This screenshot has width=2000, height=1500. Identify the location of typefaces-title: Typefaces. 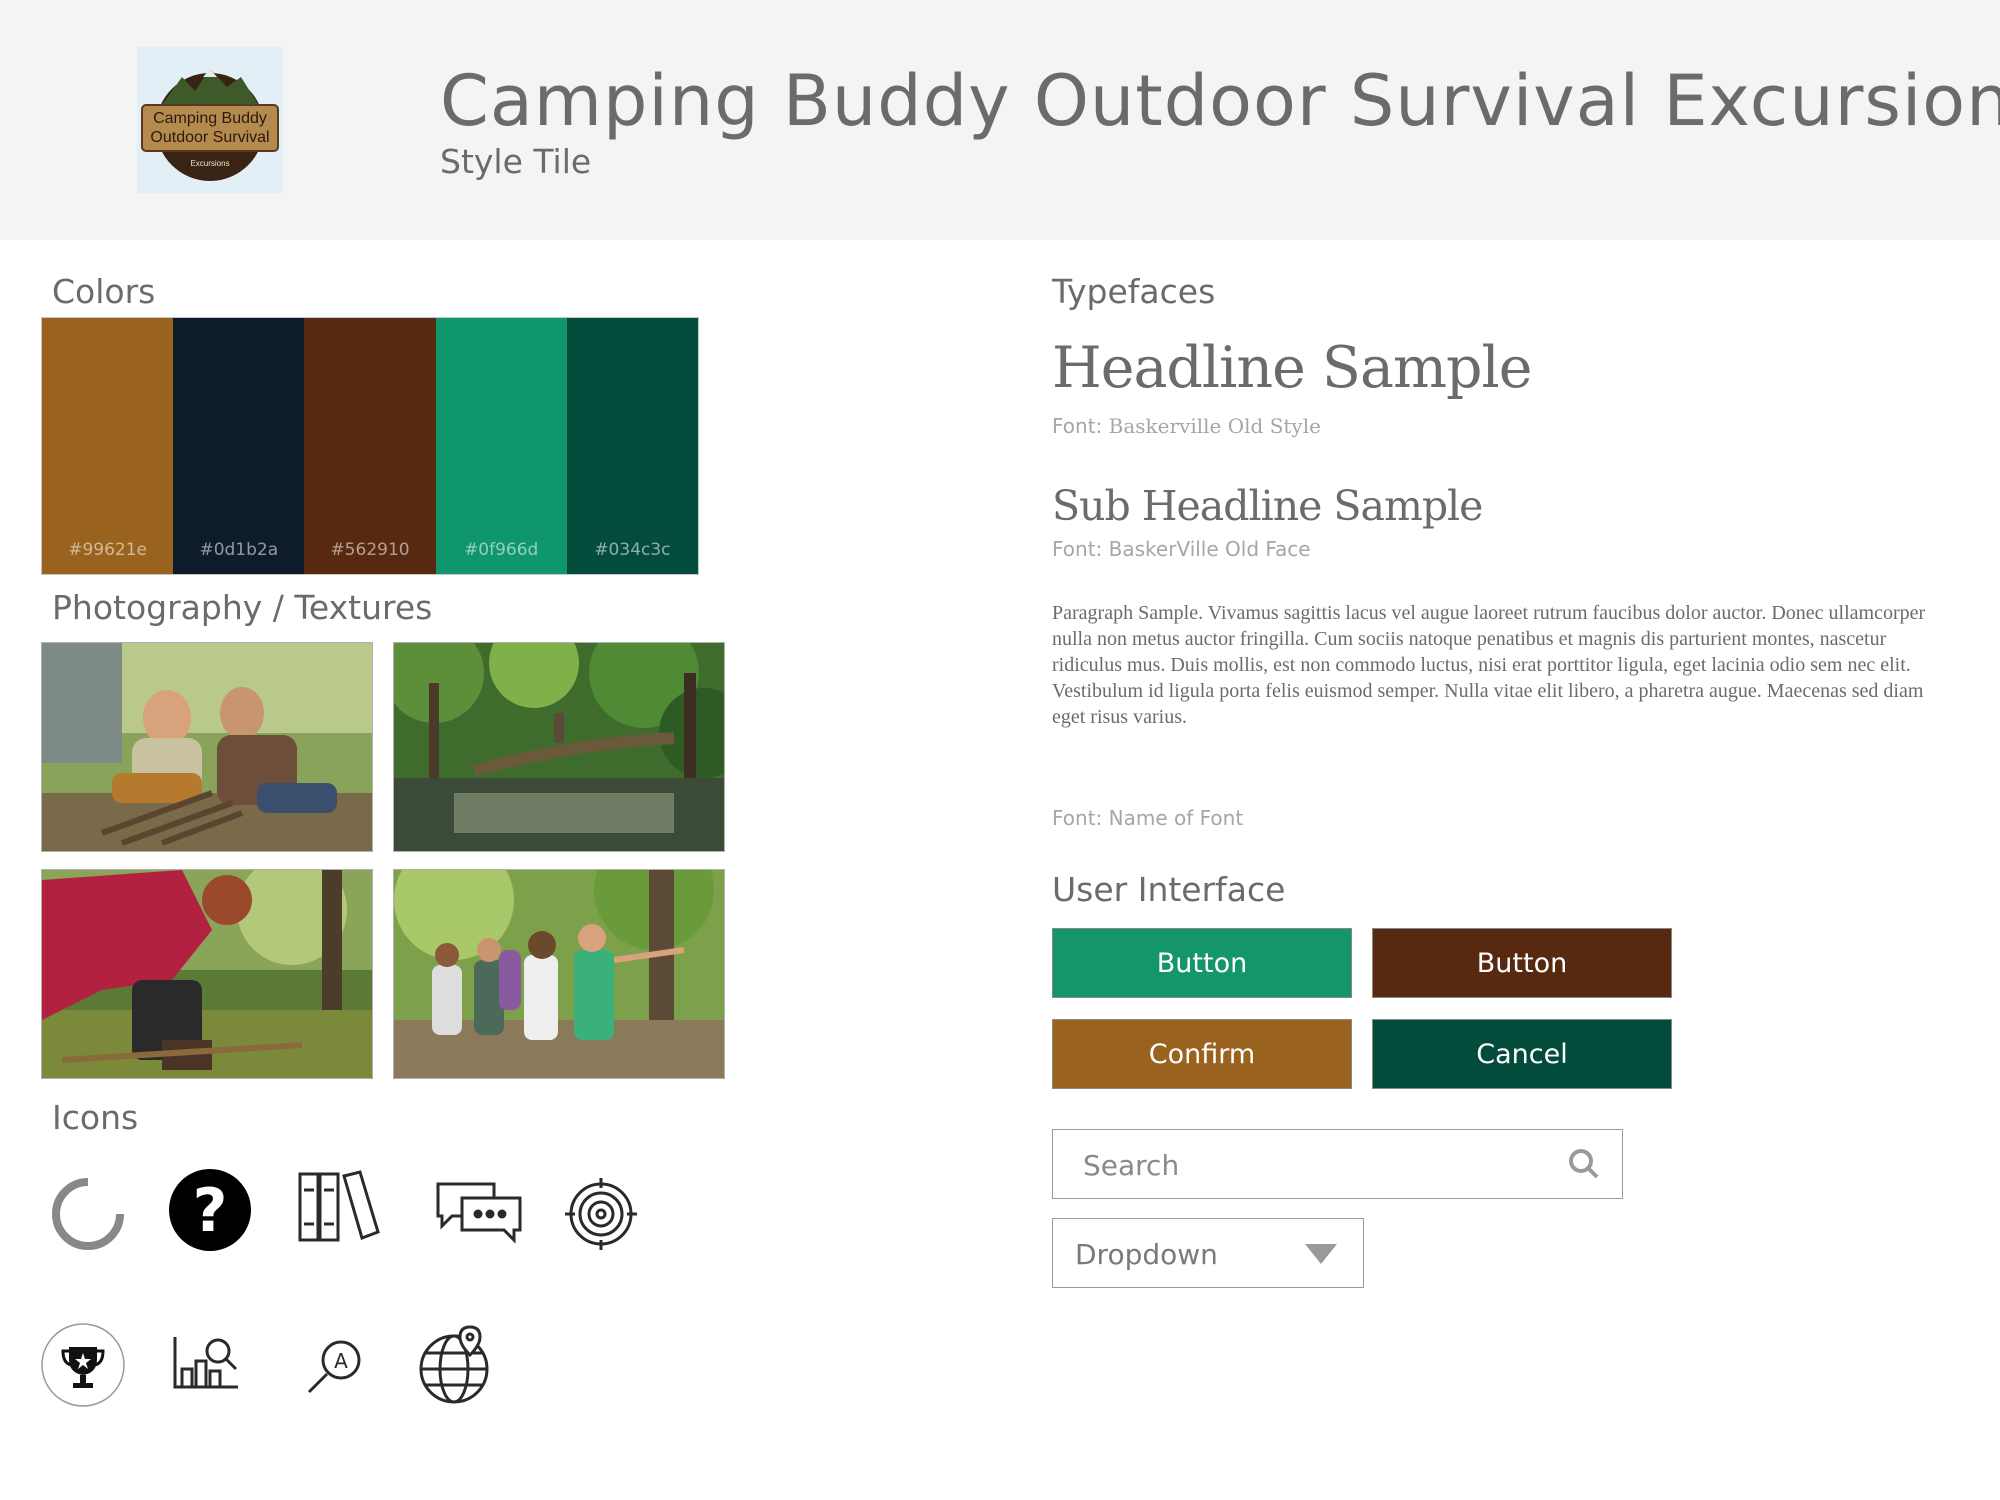
(1134, 291).